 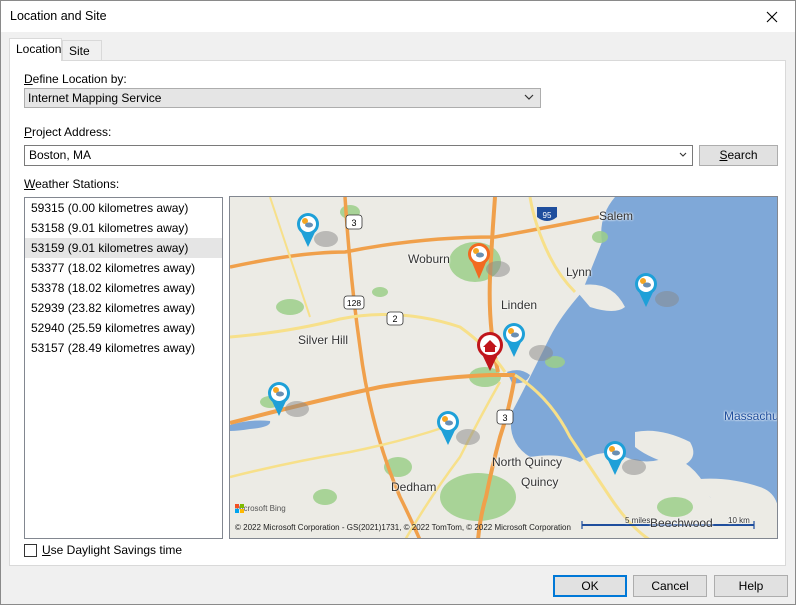 I want to click on map-label-salem: Salem, so click(x=616, y=216).